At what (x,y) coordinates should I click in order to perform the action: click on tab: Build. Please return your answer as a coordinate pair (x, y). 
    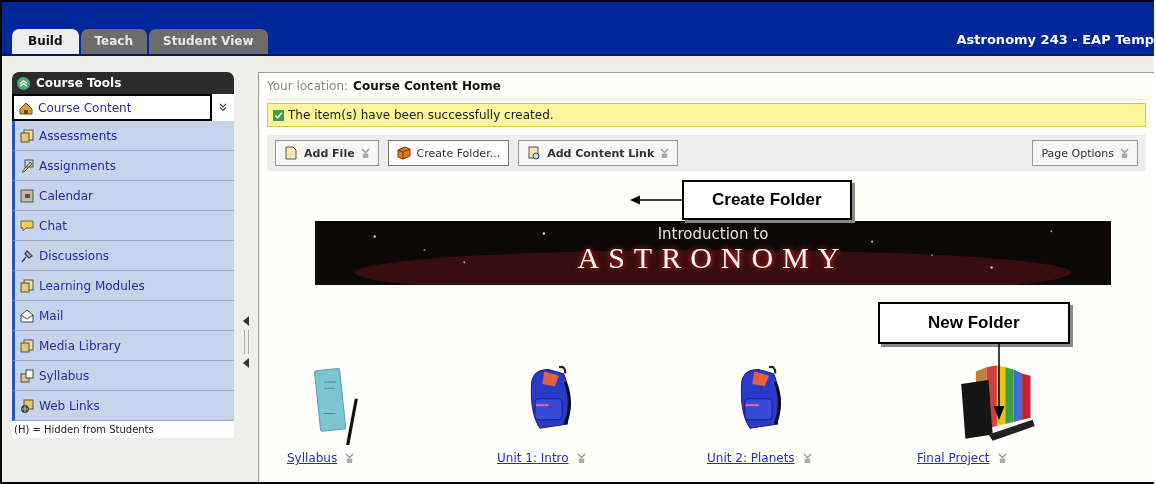
    Looking at the image, I should click on (45, 41).